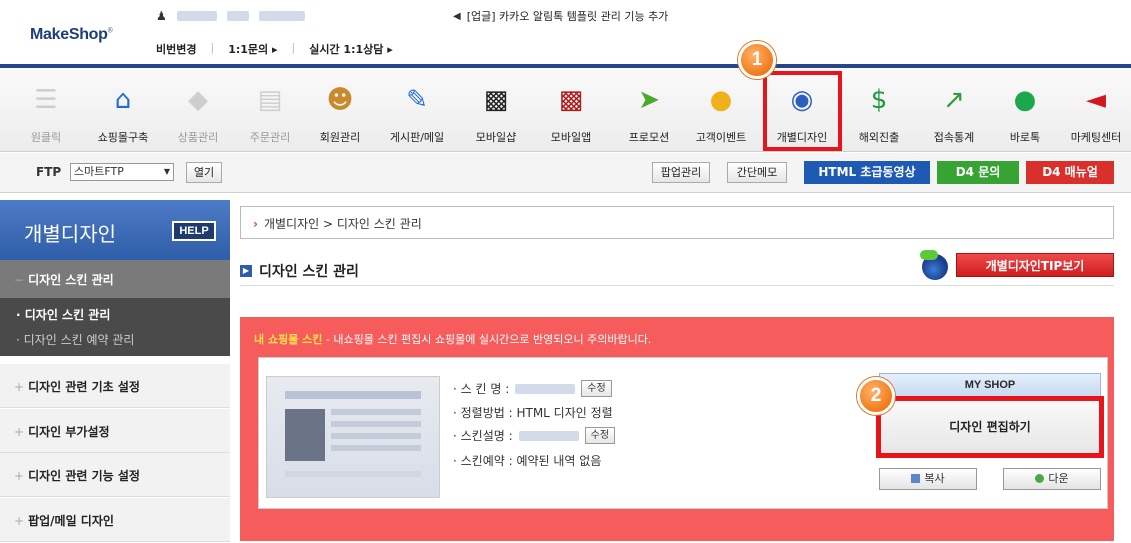 The image size is (1131, 543). Describe the element at coordinates (990, 385) in the screenshot. I see `my-shop-label: MY SHOP` at that location.